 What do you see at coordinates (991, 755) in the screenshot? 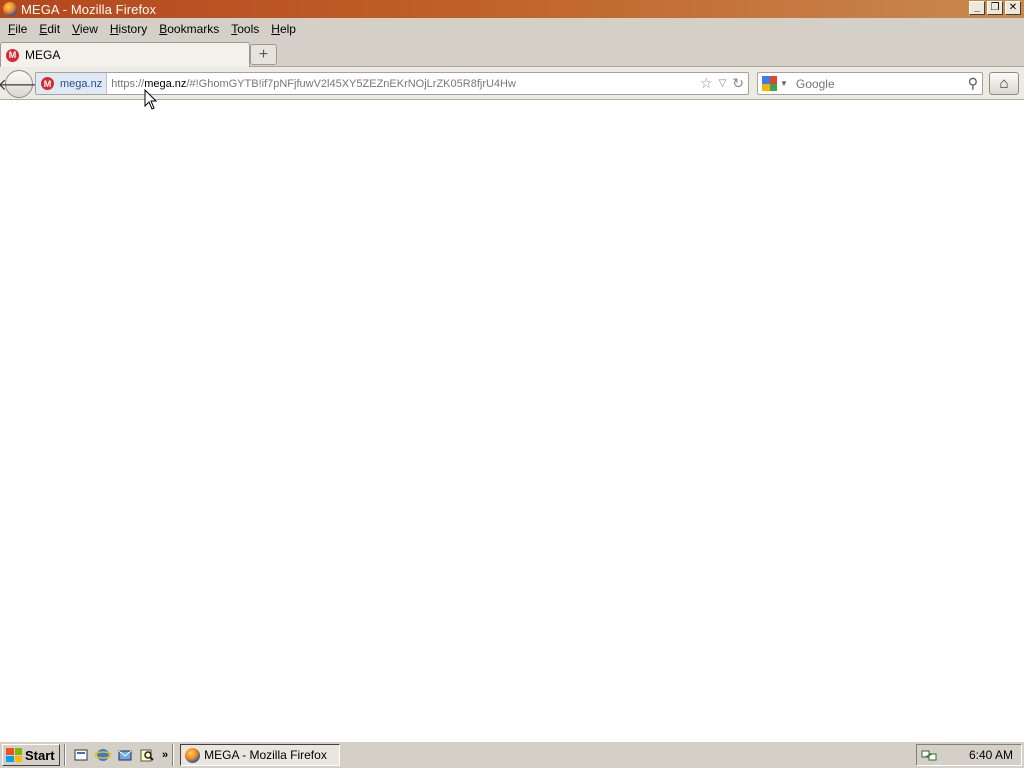
I see `clock: 6:40 AM` at bounding box center [991, 755].